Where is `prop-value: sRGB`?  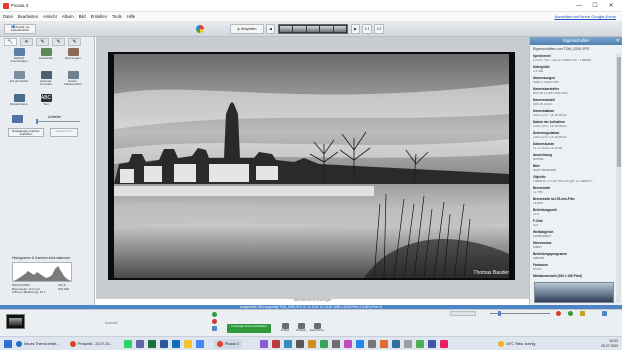 prop-value: sRGB is located at coordinates (537, 269).